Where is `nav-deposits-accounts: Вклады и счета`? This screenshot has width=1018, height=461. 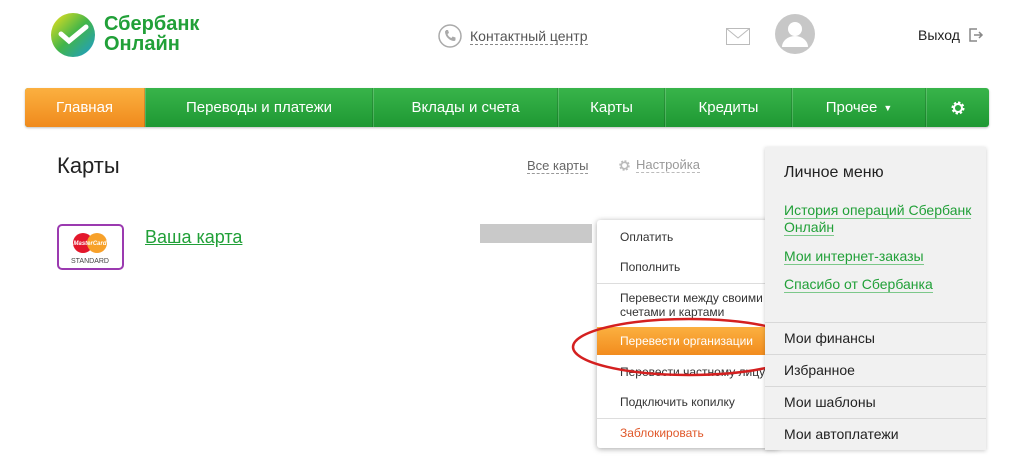 nav-deposits-accounts: Вклады и счета is located at coordinates (465, 107).